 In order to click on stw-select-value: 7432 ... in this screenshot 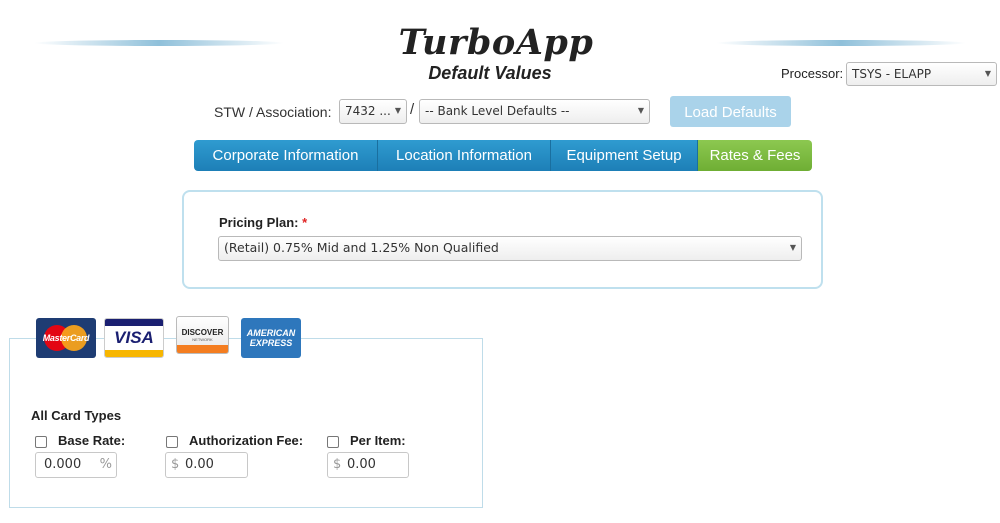, I will do `click(368, 111)`.